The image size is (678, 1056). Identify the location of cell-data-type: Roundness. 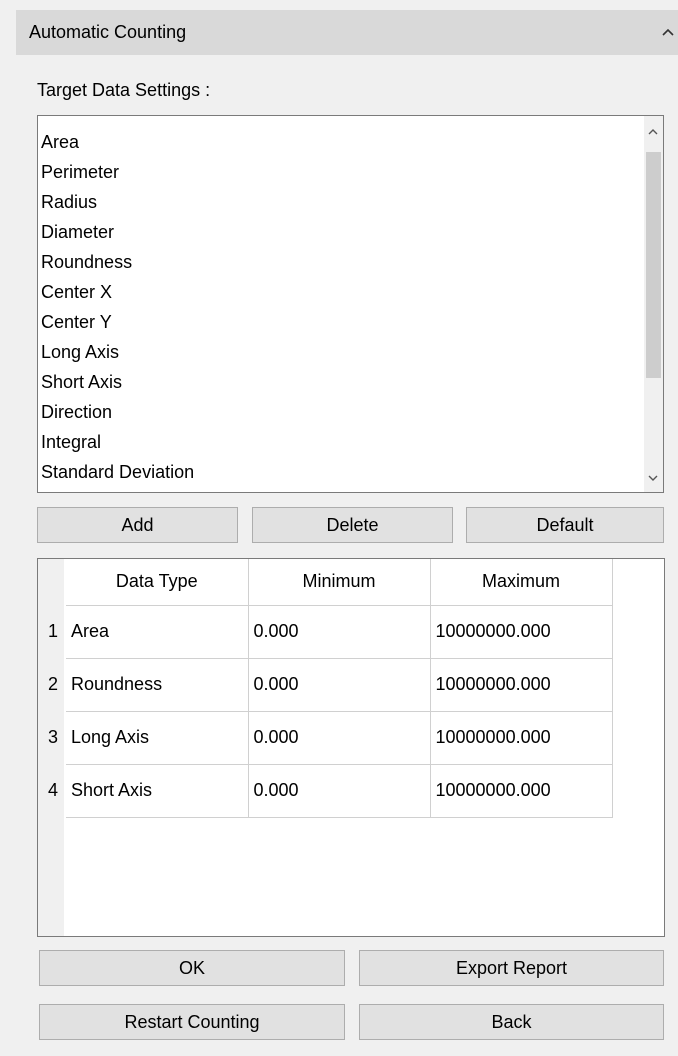
(157, 684).